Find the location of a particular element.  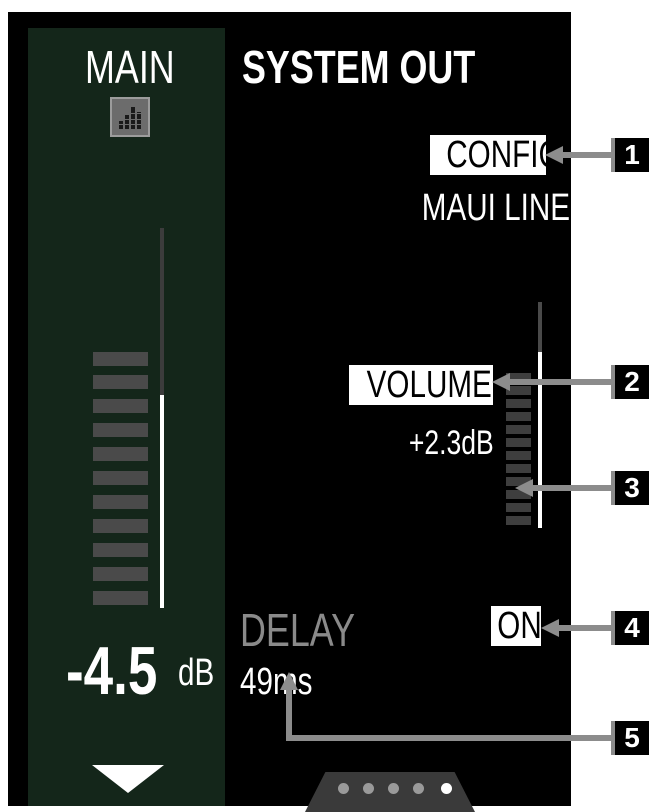

volume-label: VOLUME is located at coordinates (421, 385).